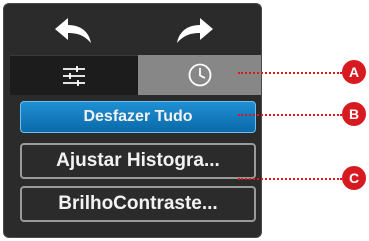  I want to click on redo-arrow-icon, so click(195, 30).